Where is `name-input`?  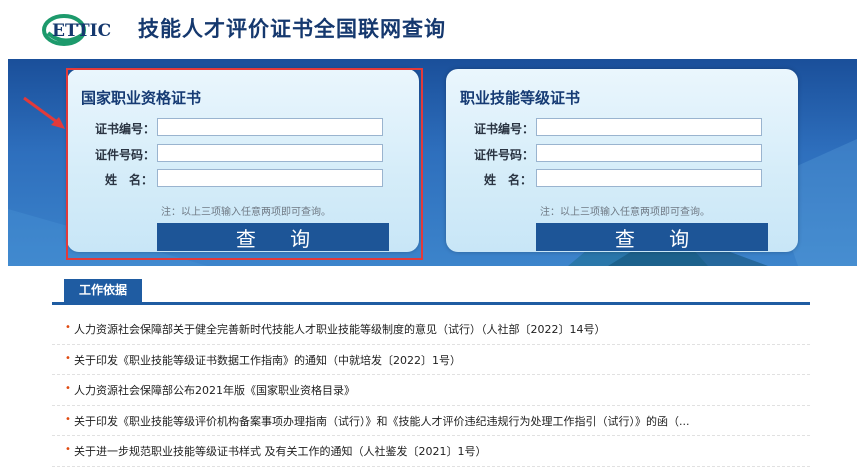 name-input is located at coordinates (649, 178).